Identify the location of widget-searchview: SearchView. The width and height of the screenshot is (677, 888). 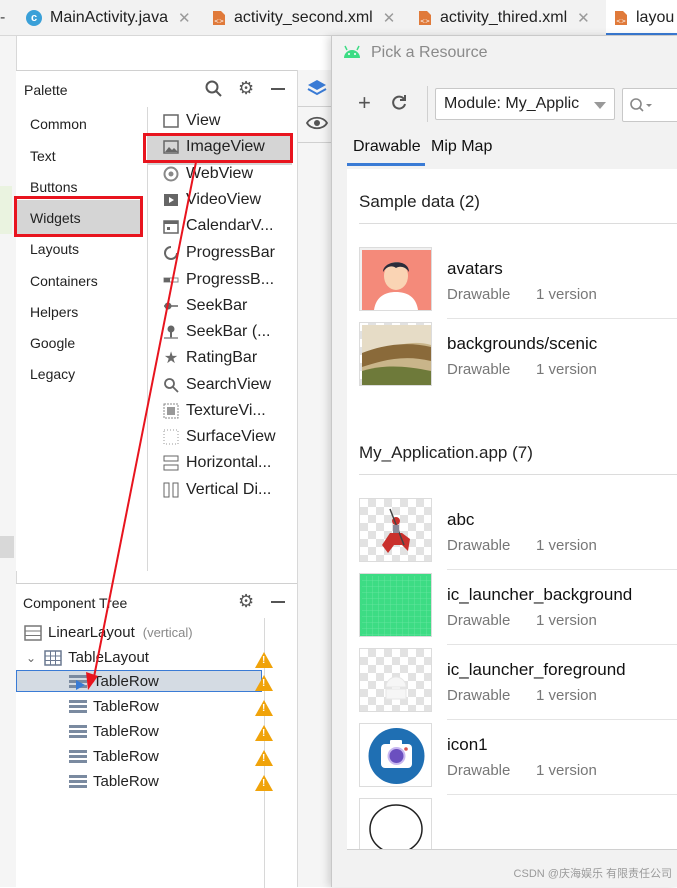
(216, 385).